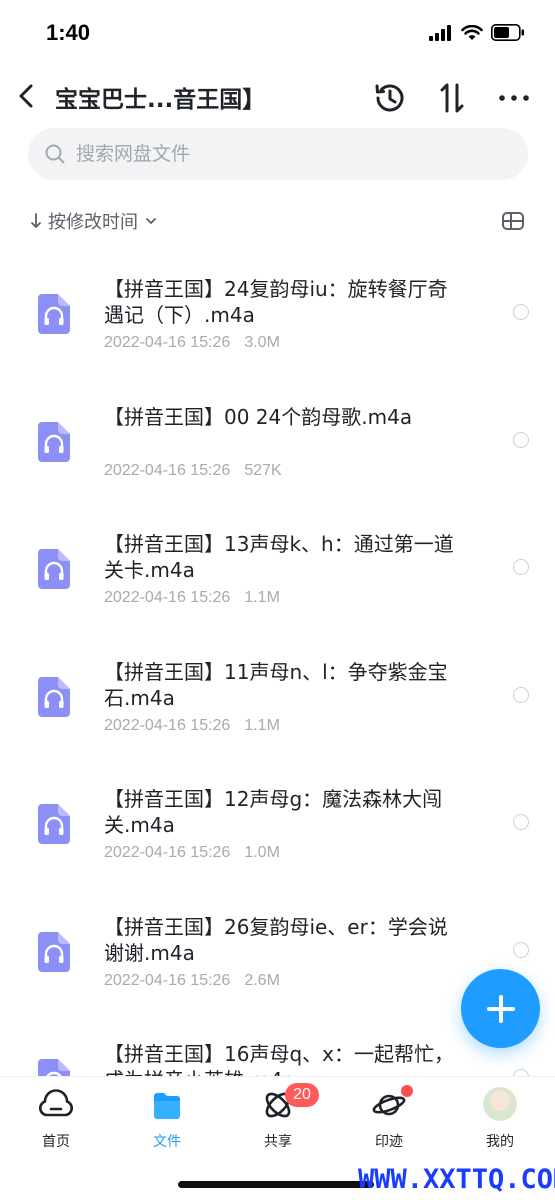 This screenshot has height=1200, width=555. I want to click on tab-share: 20 共享, so click(278, 1121).